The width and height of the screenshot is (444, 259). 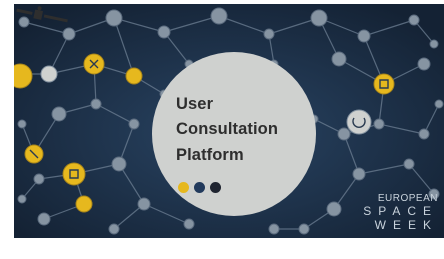 What do you see at coordinates (227, 129) in the screenshot?
I see `title-line-2: Consultation` at bounding box center [227, 129].